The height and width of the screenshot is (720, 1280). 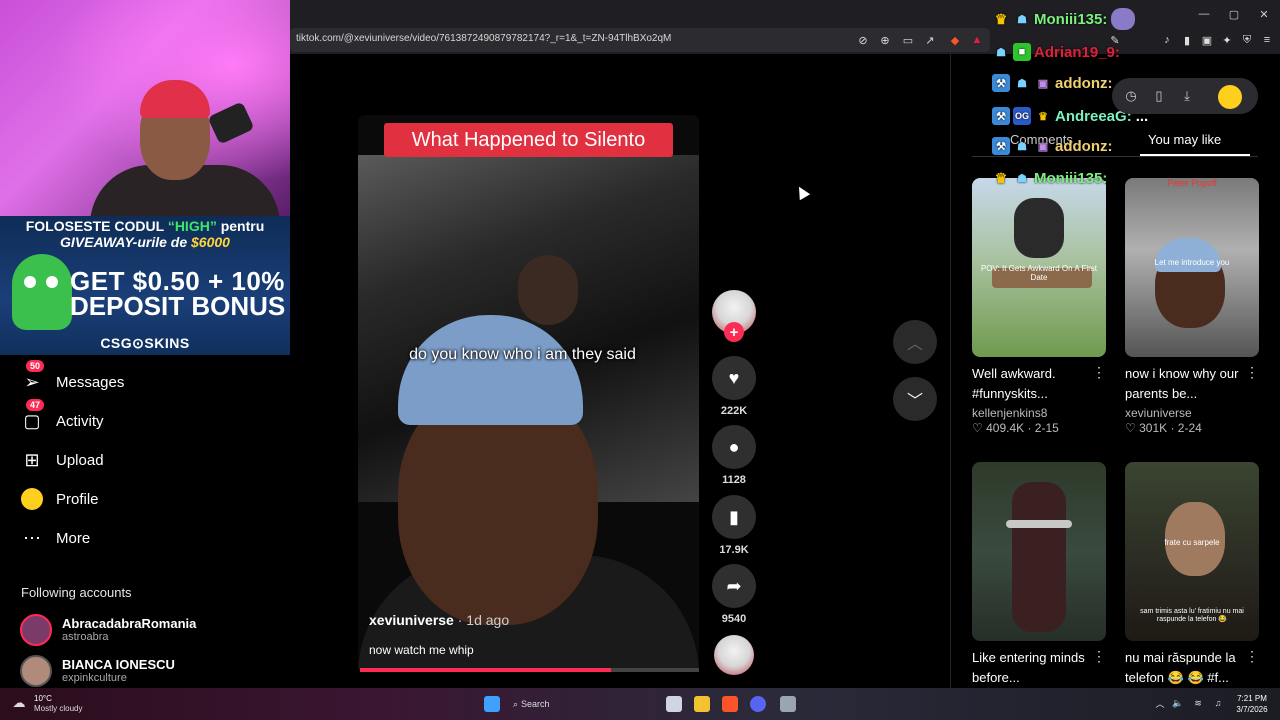 What do you see at coordinates (72, 377) in the screenshot?
I see `sidebar-item-messages: ➢ 50 Messages` at bounding box center [72, 377].